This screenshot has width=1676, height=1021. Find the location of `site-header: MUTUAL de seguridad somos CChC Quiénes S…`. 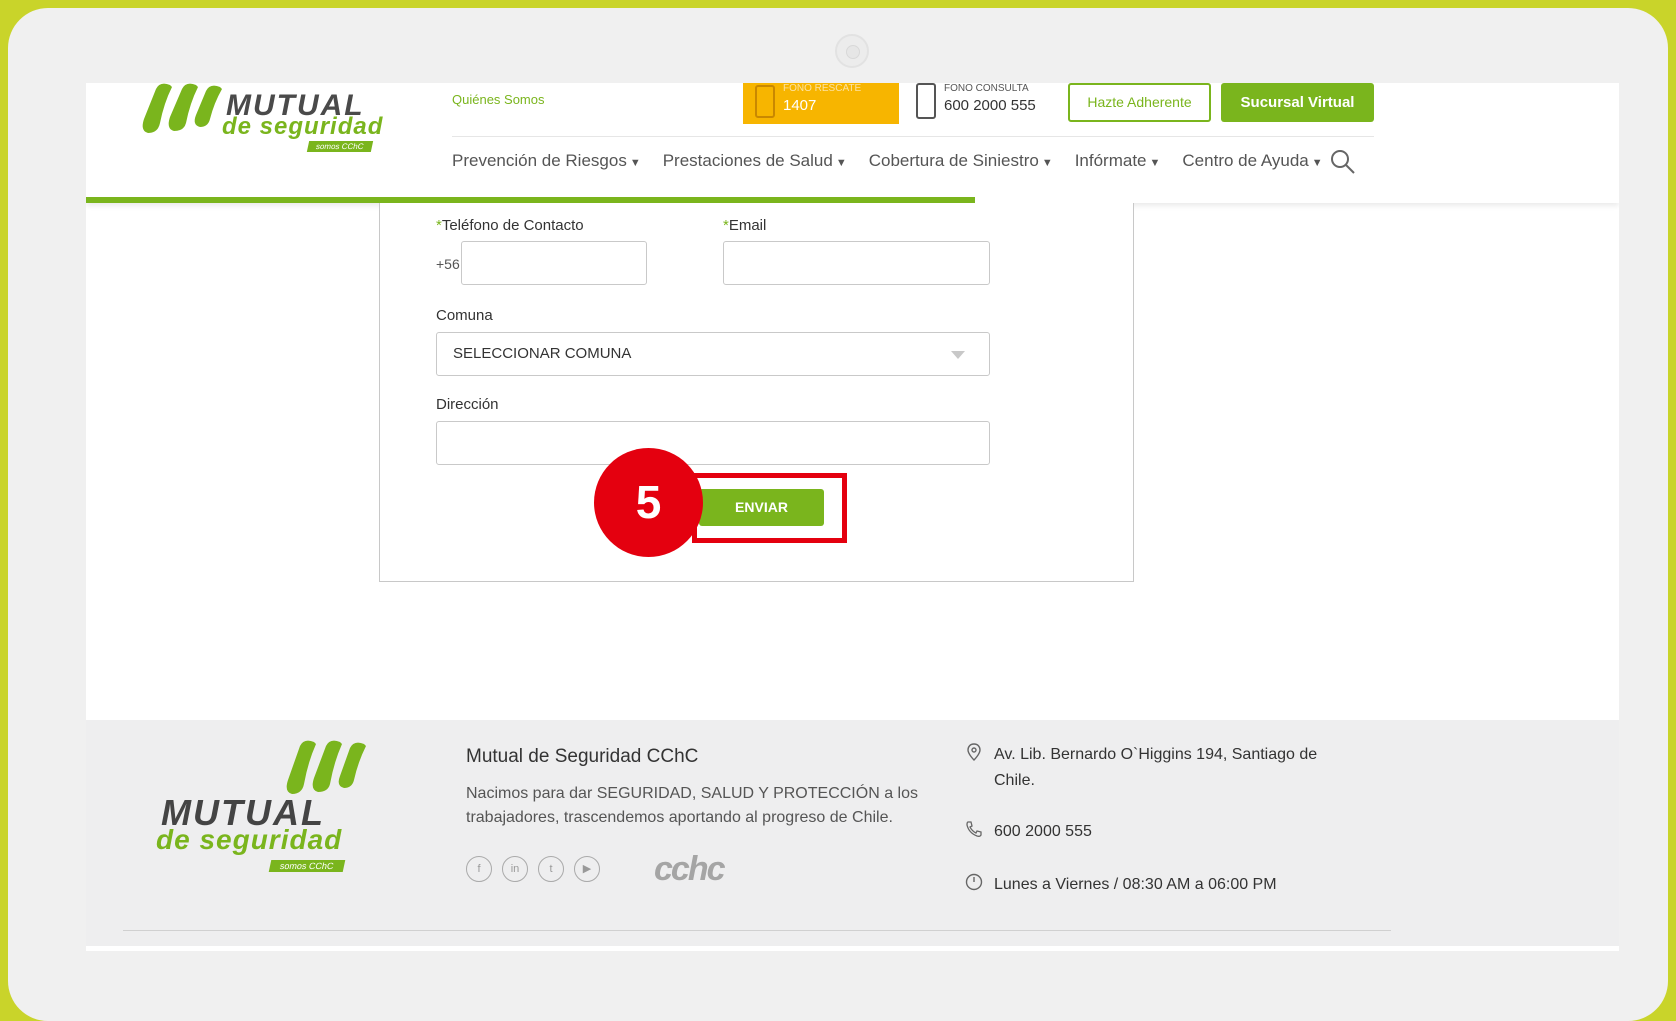

site-header: MUTUAL de seguridad somos CChC Quiénes S… is located at coordinates (852, 143).